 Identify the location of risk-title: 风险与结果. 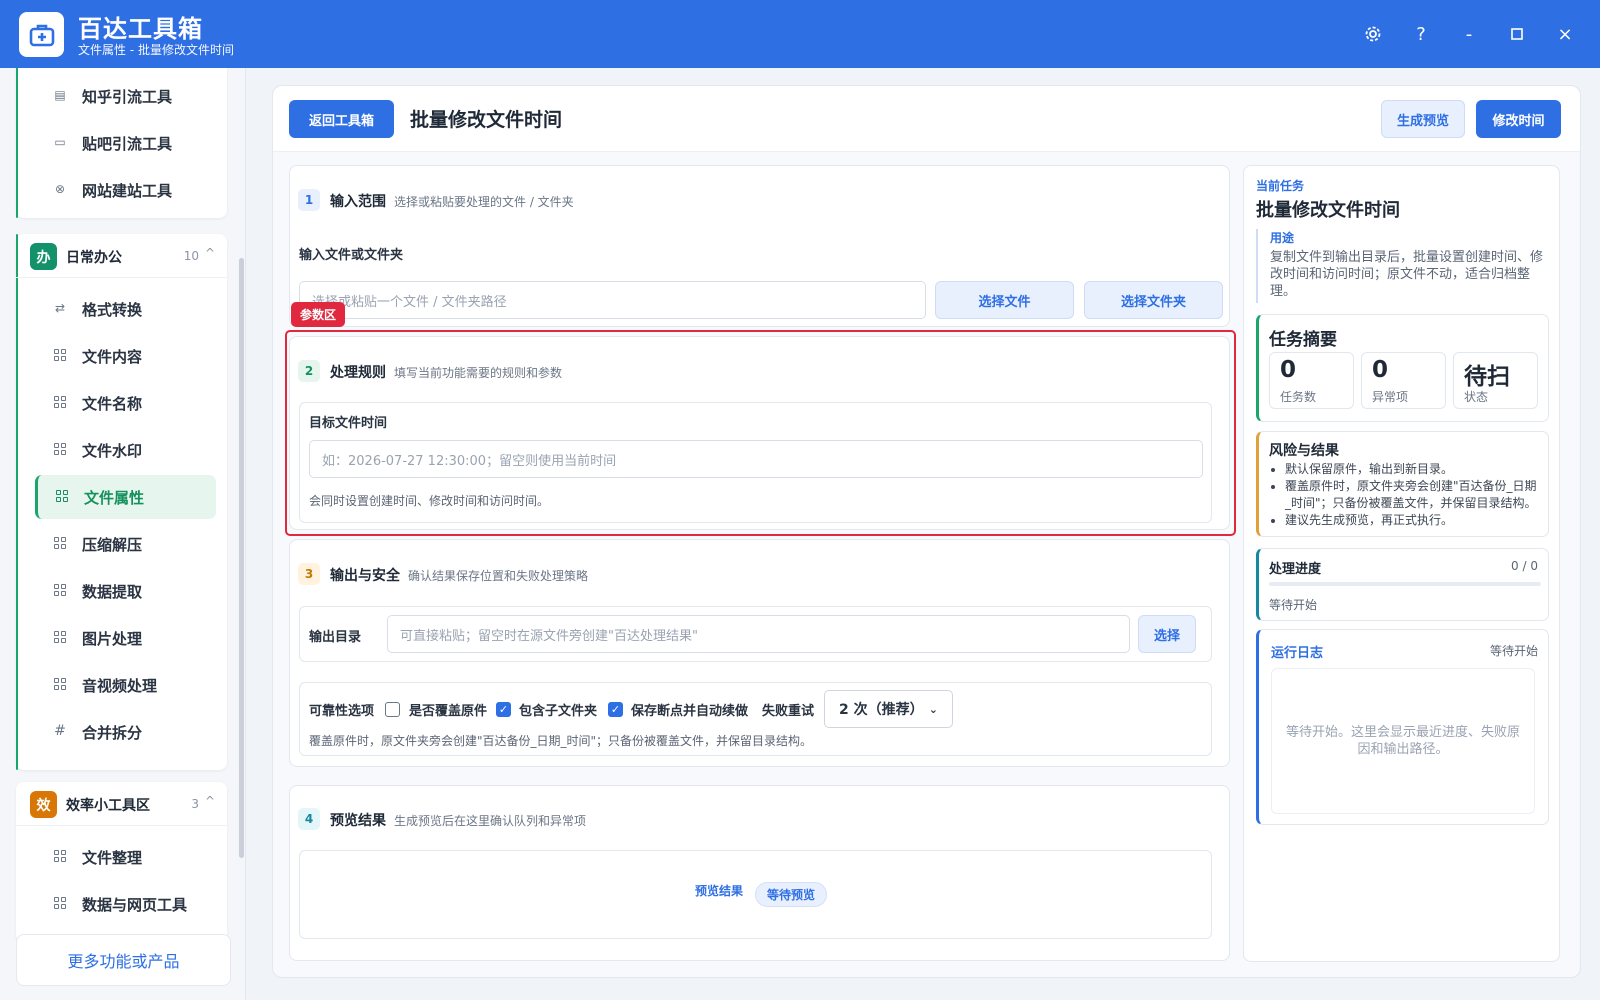
(1304, 451).